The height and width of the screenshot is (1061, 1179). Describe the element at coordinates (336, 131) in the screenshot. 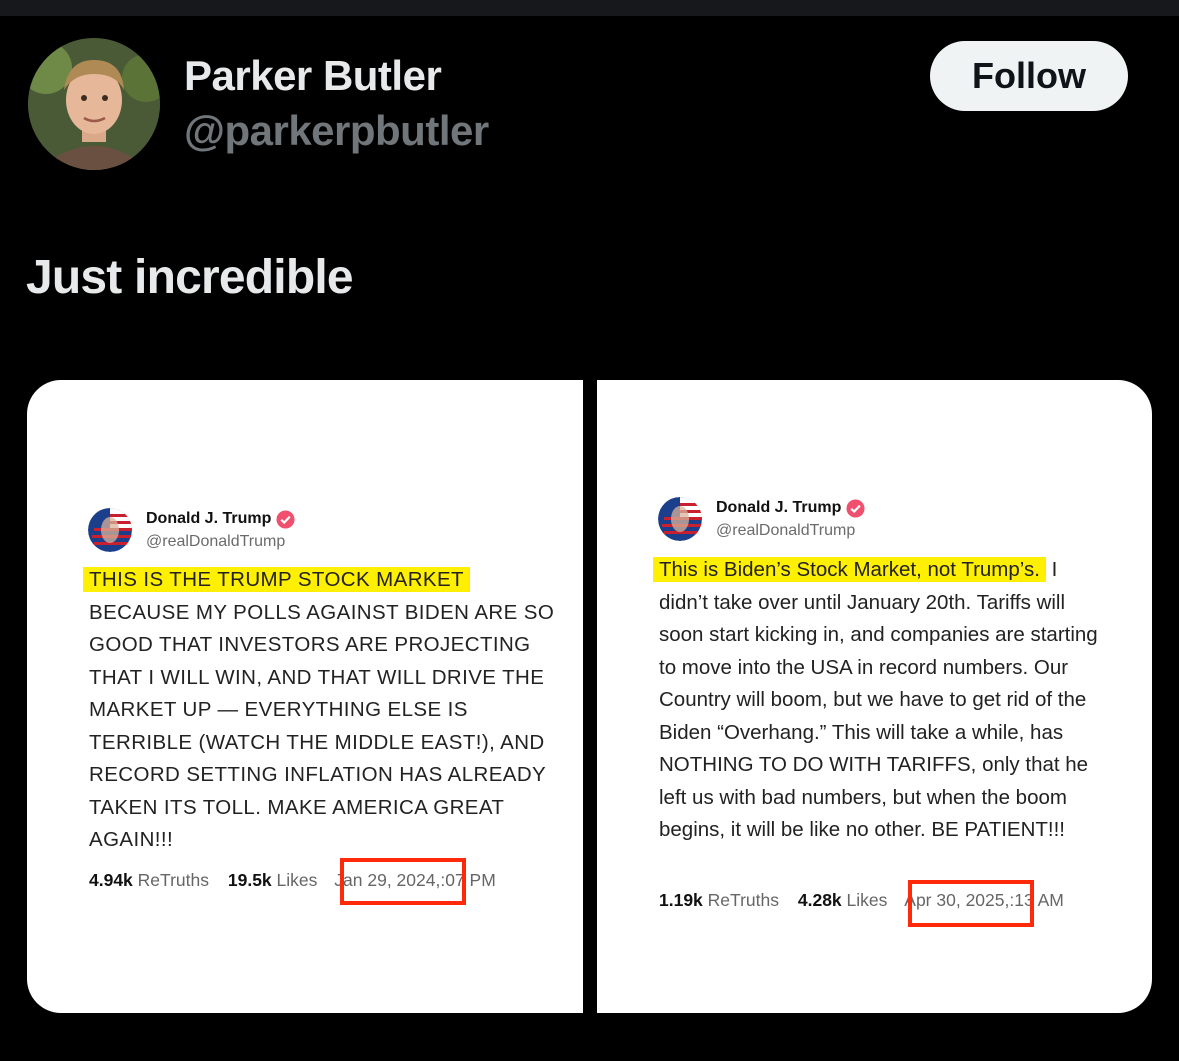

I see `author-handle: @parkerpbutler` at that location.